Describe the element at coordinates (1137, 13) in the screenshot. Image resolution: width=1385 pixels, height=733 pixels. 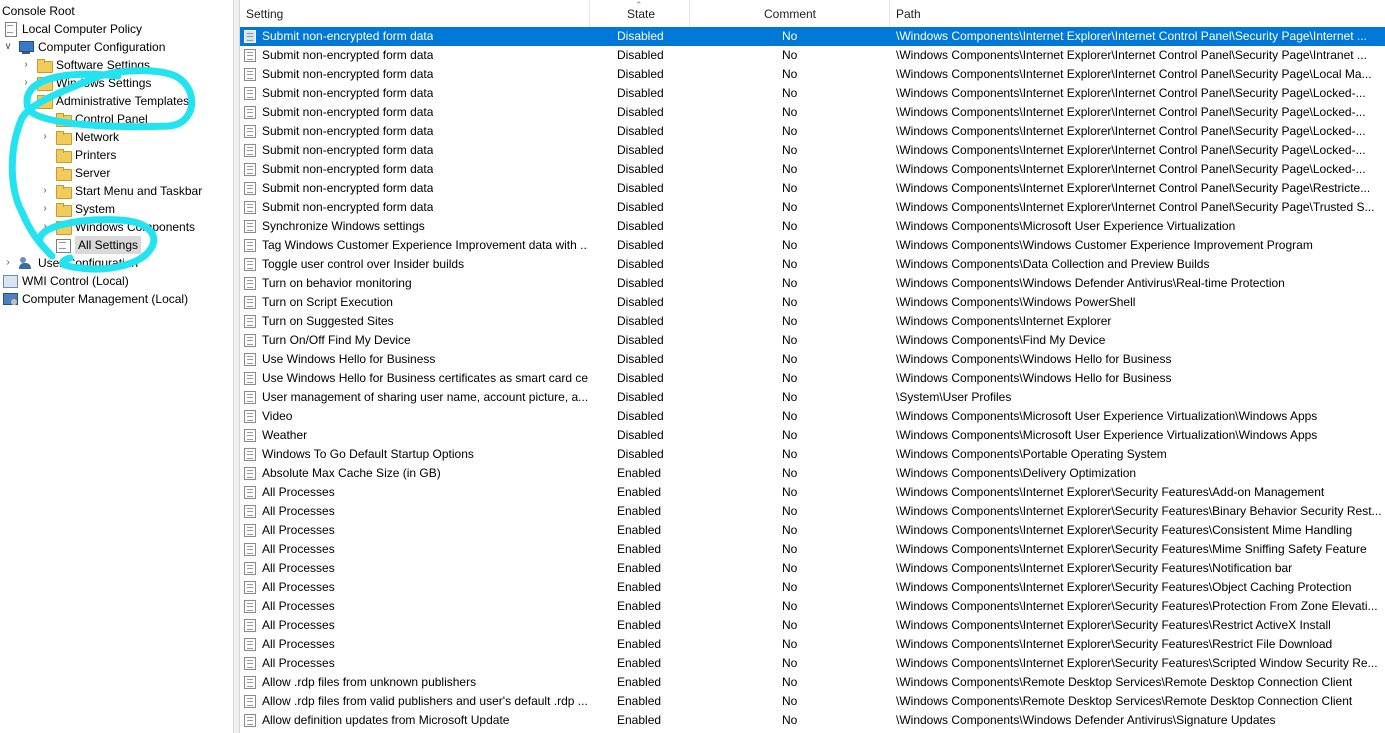
I see `column-header-path: Path` at that location.